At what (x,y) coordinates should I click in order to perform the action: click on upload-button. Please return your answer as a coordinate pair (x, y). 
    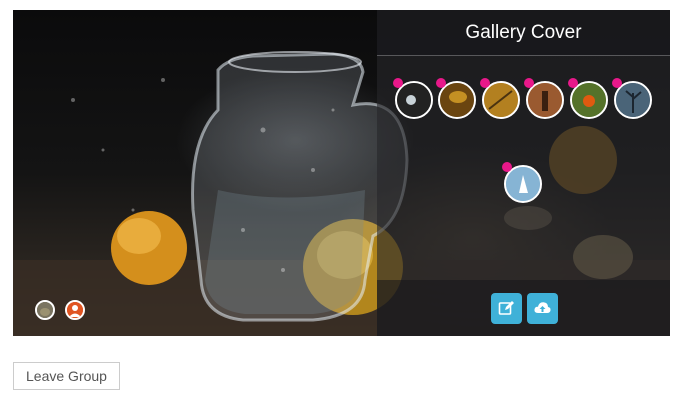
    Looking at the image, I should click on (542, 308).